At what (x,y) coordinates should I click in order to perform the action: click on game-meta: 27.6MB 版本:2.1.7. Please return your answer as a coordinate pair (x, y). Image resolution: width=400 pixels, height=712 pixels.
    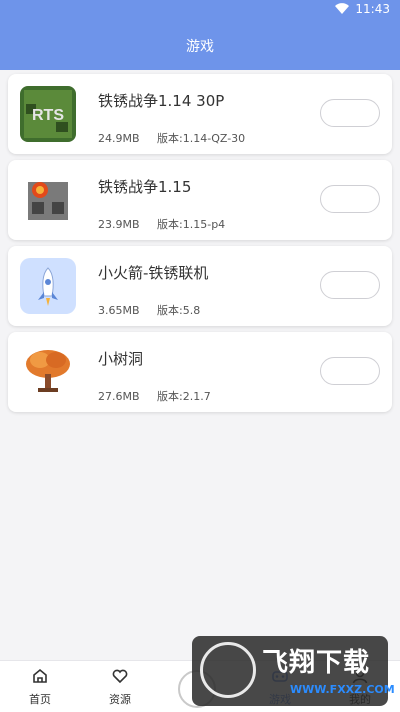
    Looking at the image, I should click on (154, 396).